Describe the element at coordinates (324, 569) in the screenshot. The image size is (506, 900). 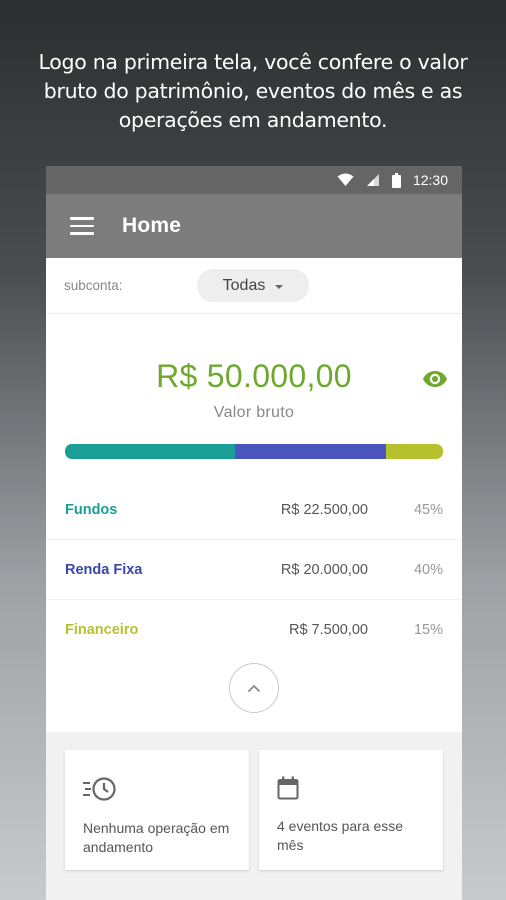
I see `row-amount: R$ 20.000,00` at that location.